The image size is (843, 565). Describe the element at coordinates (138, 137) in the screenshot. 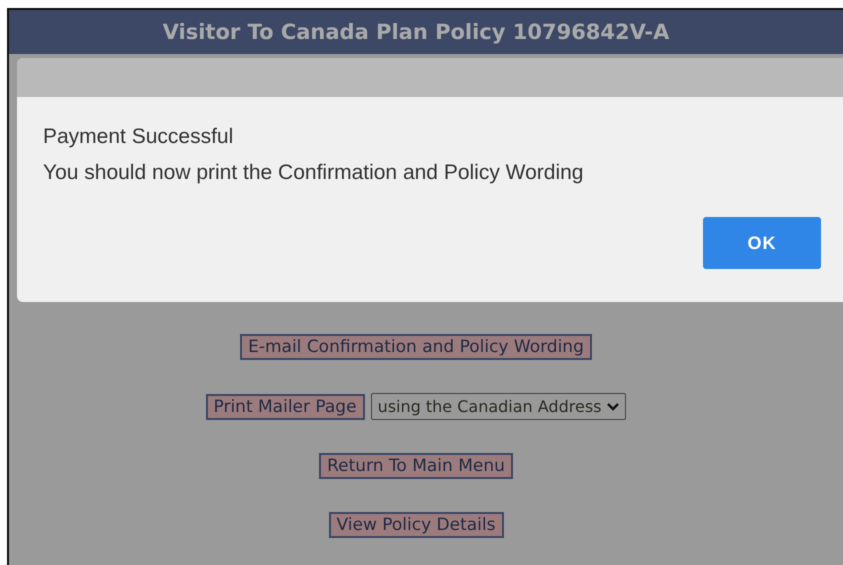

I see `dialog-message: Payment Successful` at that location.